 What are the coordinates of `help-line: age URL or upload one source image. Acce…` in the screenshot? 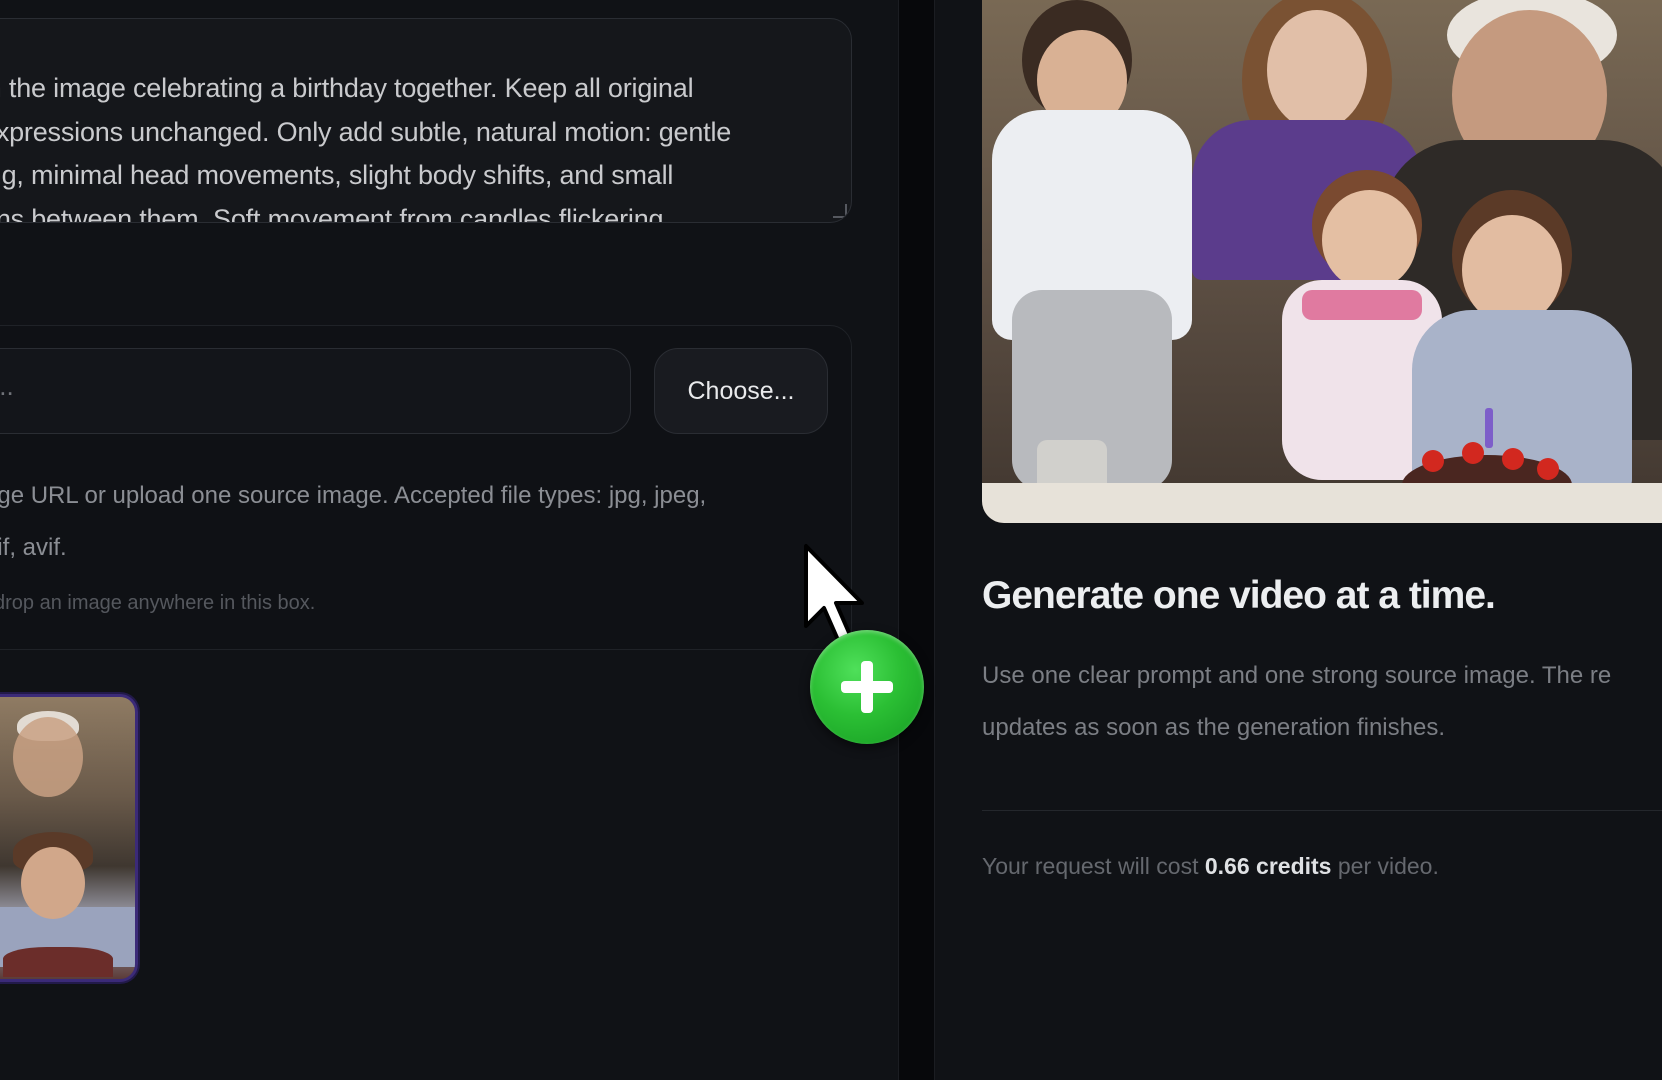 It's located at (353, 495).